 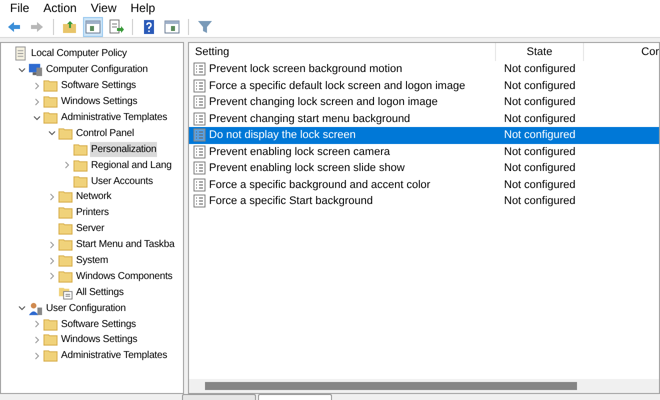 What do you see at coordinates (103, 8) in the screenshot?
I see `menu-item: View` at bounding box center [103, 8].